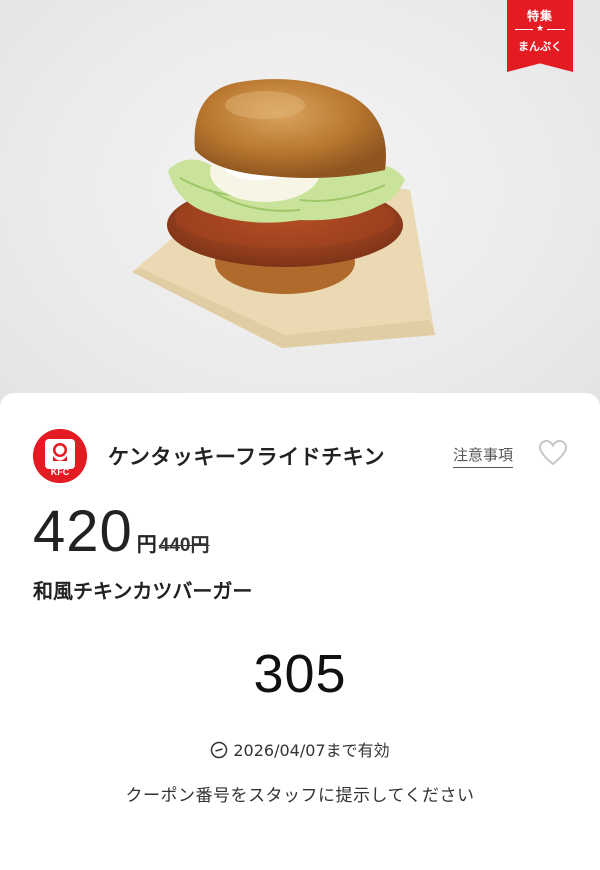 The height and width of the screenshot is (870, 600). What do you see at coordinates (219, 750) in the screenshot?
I see `clock-icon` at bounding box center [219, 750].